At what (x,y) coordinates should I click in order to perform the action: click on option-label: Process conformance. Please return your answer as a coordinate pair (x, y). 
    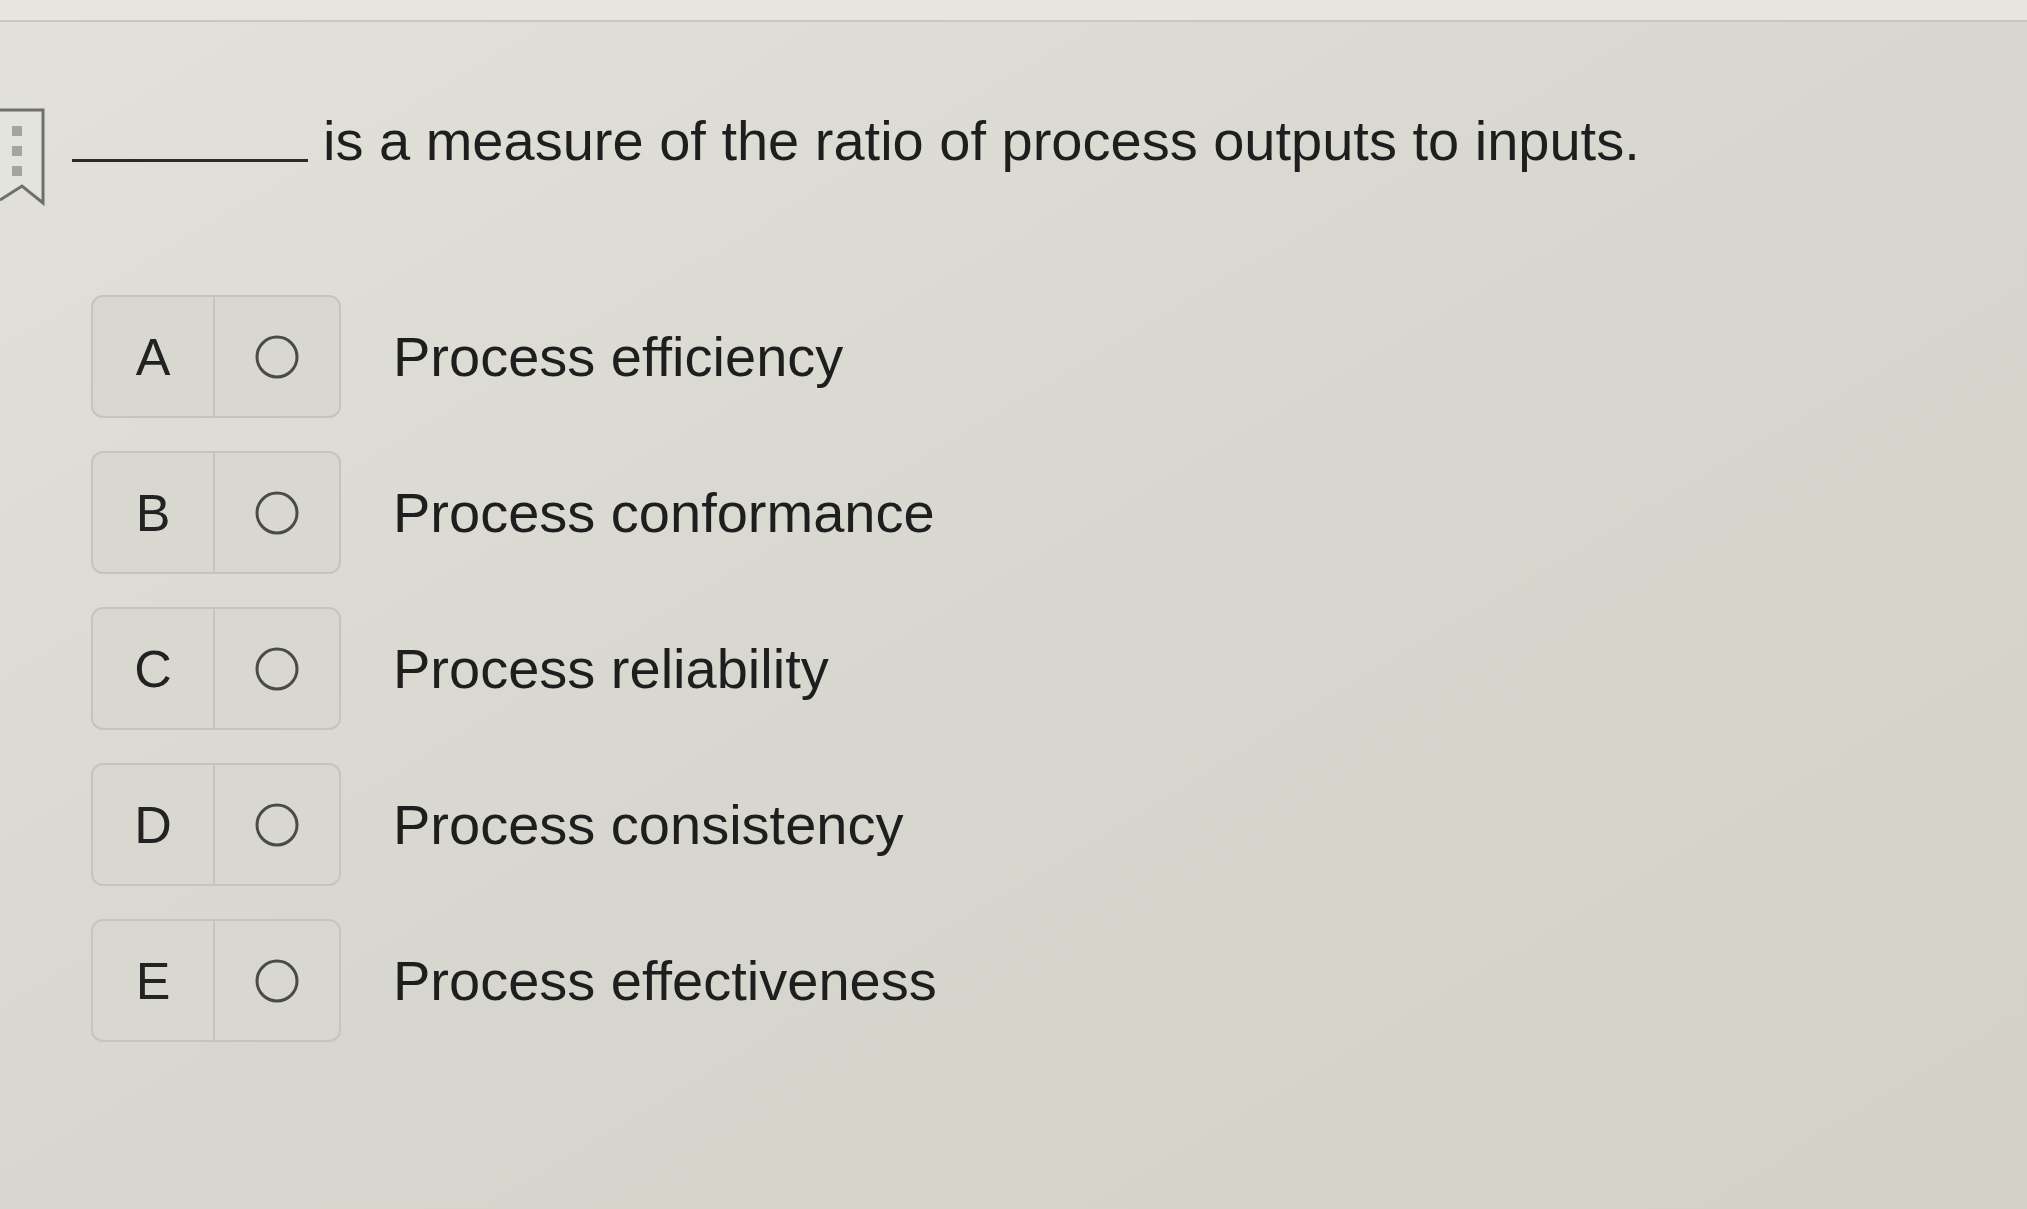
    Looking at the image, I should click on (664, 512).